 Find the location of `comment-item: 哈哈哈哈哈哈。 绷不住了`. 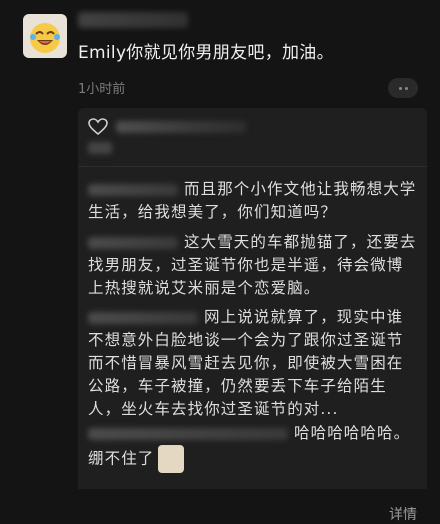

comment-item: 哈哈哈哈哈哈。 绷不住了 is located at coordinates (253, 447).